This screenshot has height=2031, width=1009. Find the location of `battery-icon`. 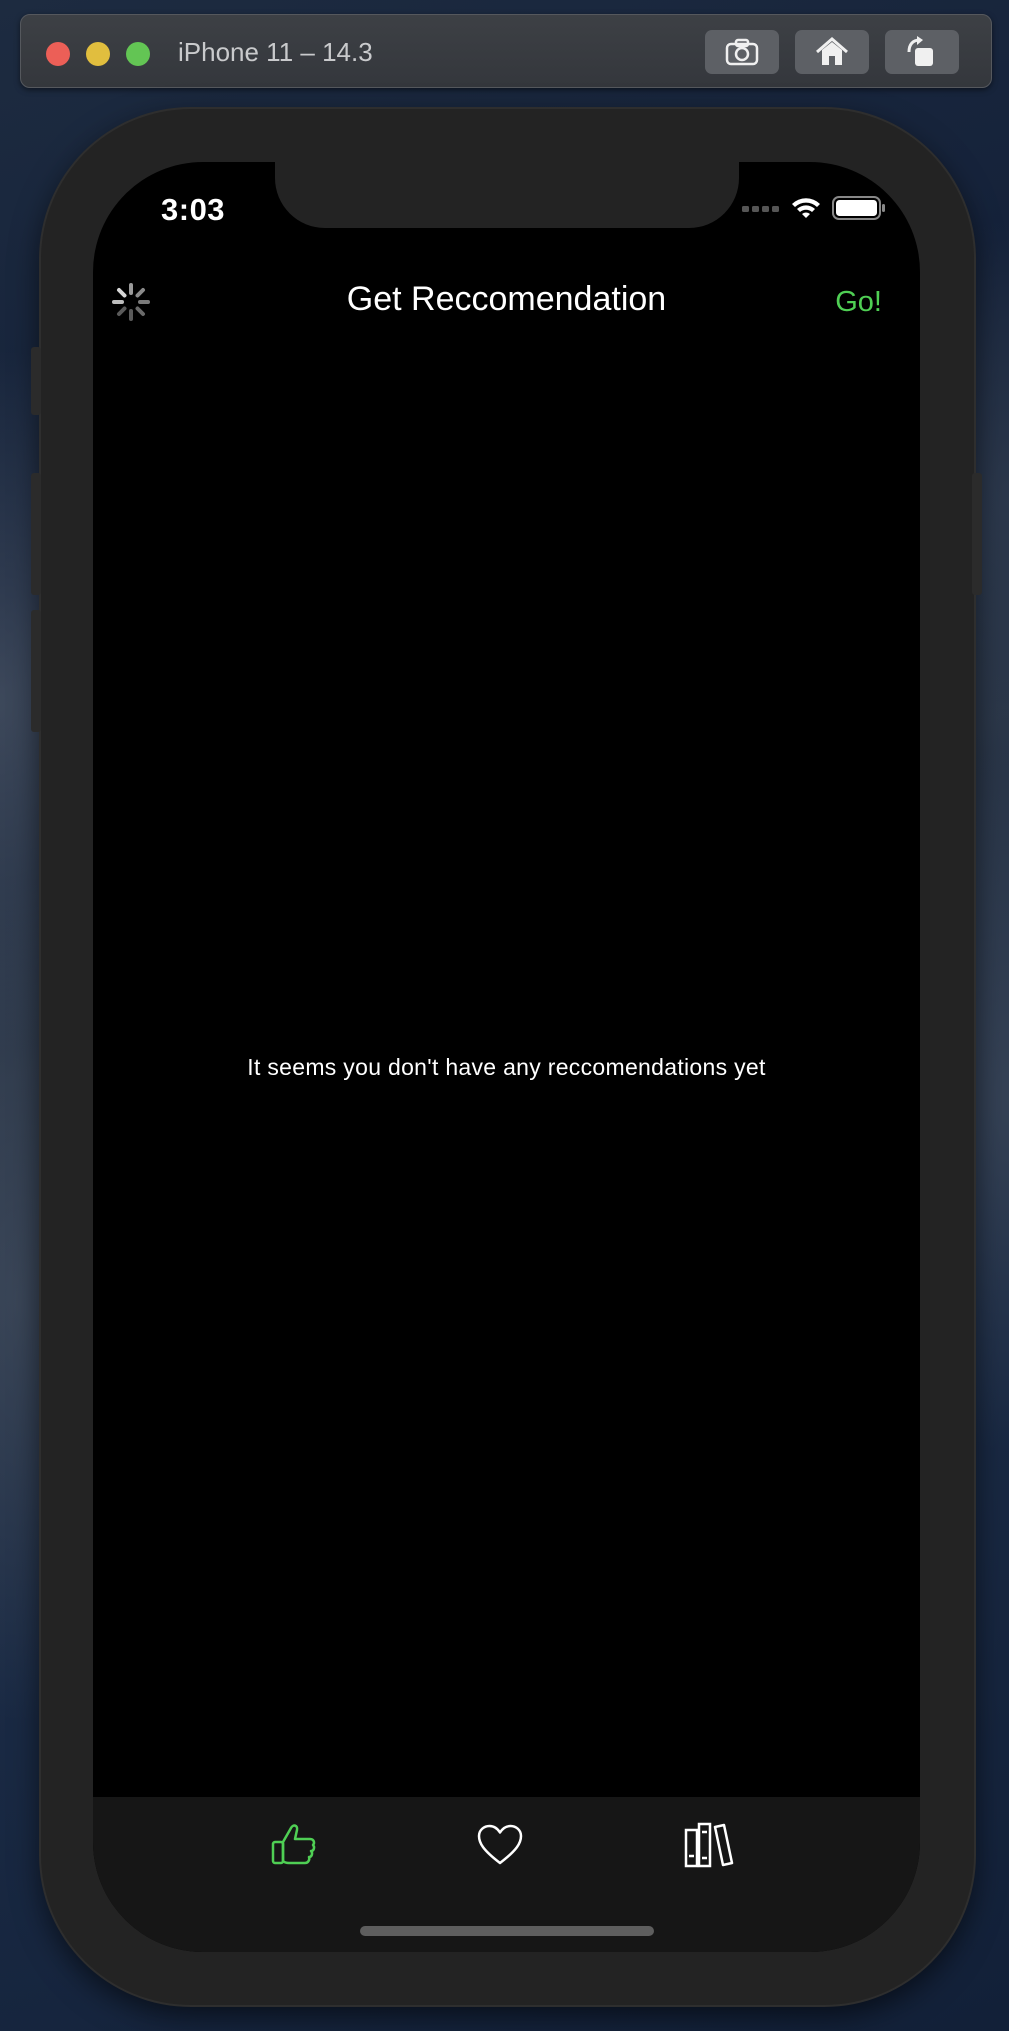

battery-icon is located at coordinates (858, 208).